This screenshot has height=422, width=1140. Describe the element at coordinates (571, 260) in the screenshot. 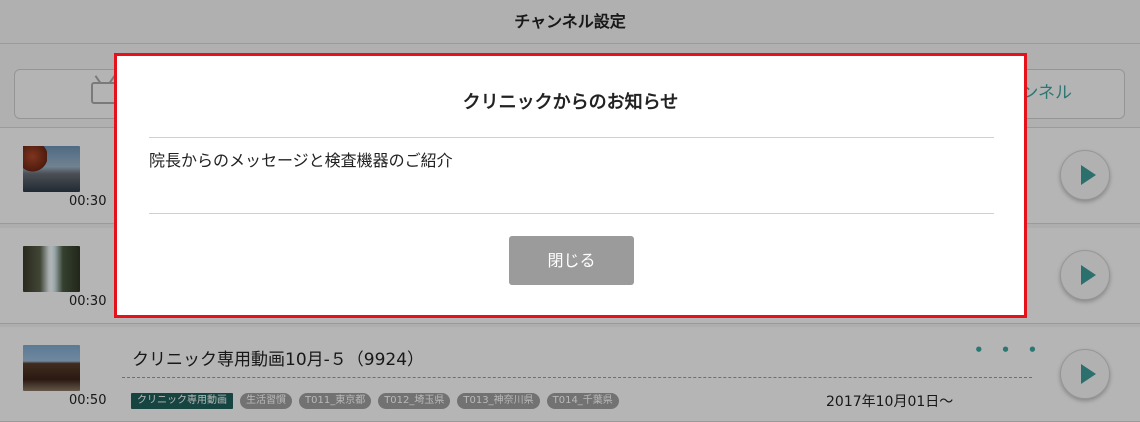

I see `close-button: 閉じる` at that location.